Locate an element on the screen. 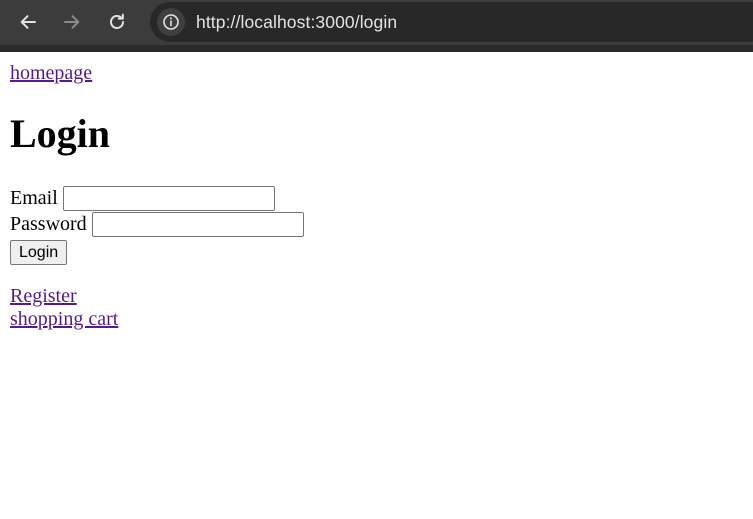  password-row: Password is located at coordinates (157, 224).